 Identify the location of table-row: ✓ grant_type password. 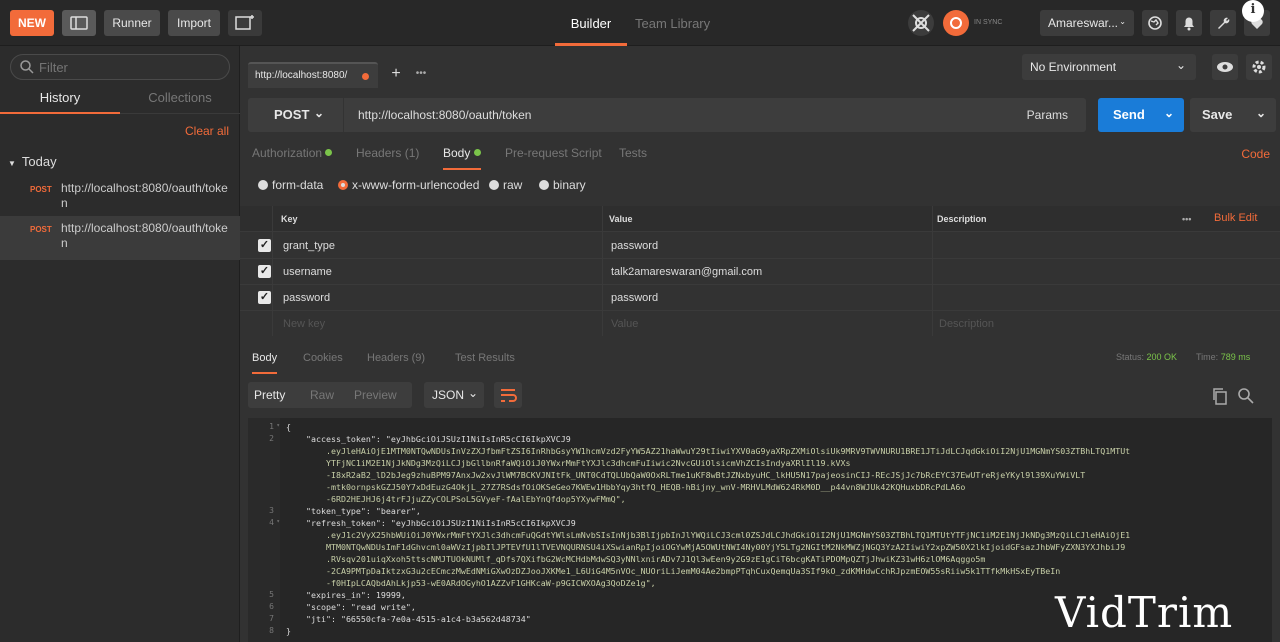
(760, 246).